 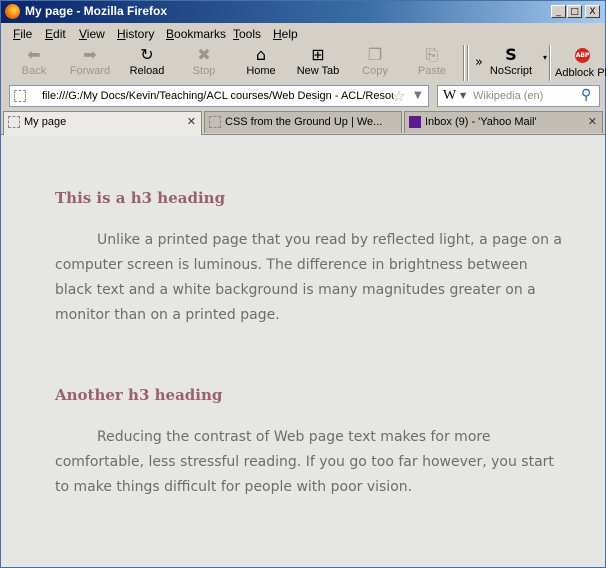 I want to click on paste-button: ⎘ Paste, so click(x=432, y=63).